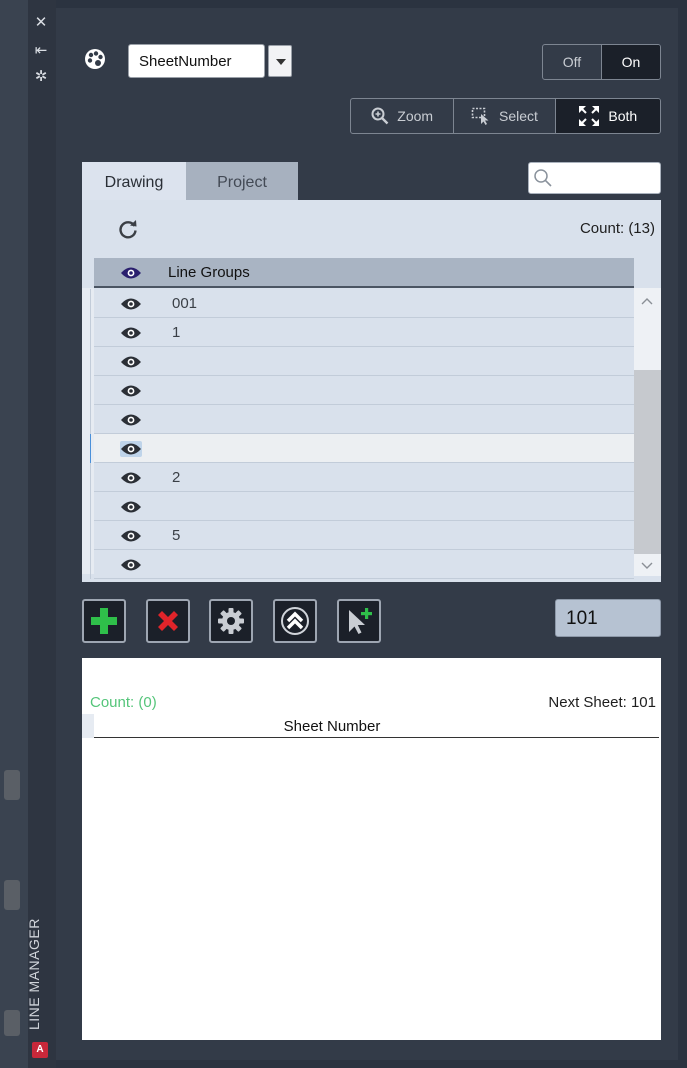 This screenshot has height=1068, width=687. What do you see at coordinates (647, 566) in the screenshot?
I see `scroll-down-icon` at bounding box center [647, 566].